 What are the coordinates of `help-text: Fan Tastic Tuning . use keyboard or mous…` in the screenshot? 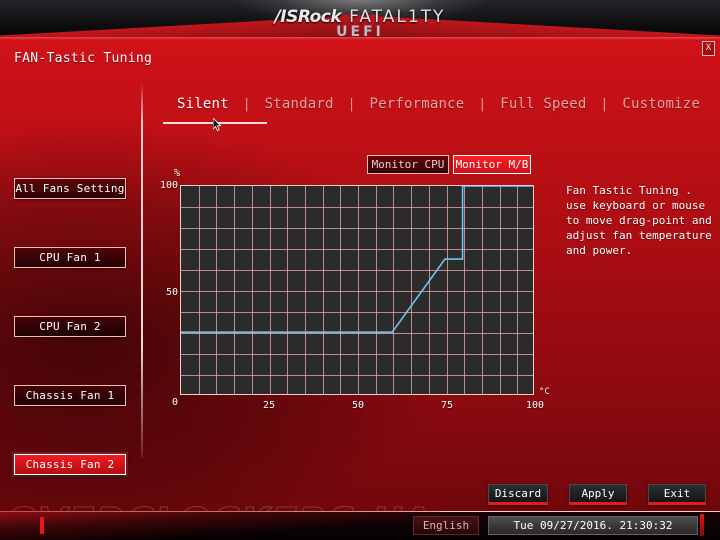 It's located at (639, 220).